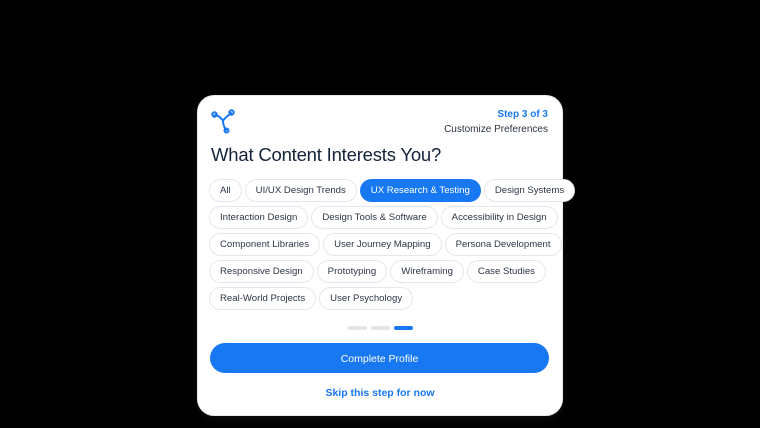 This screenshot has width=760, height=428. I want to click on interest-chip: User Psychology, so click(366, 298).